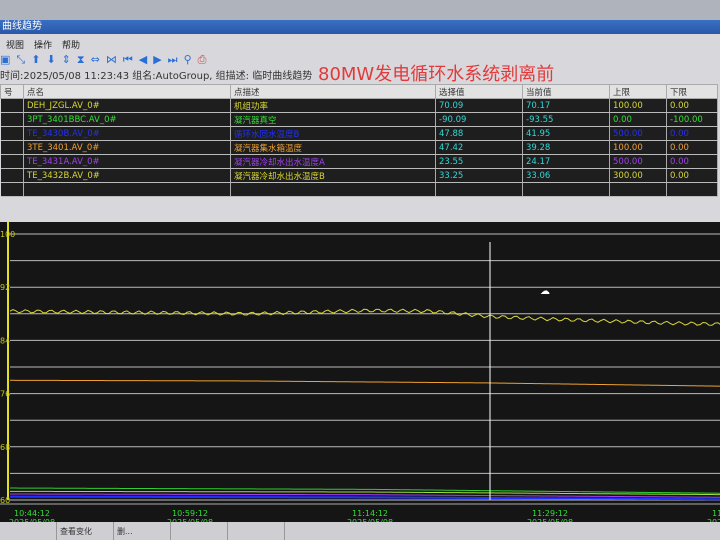 Image resolution: width=720 pixels, height=540 pixels. Describe the element at coordinates (638, 91) in the screenshot. I see `col-upper: 上限` at that location.